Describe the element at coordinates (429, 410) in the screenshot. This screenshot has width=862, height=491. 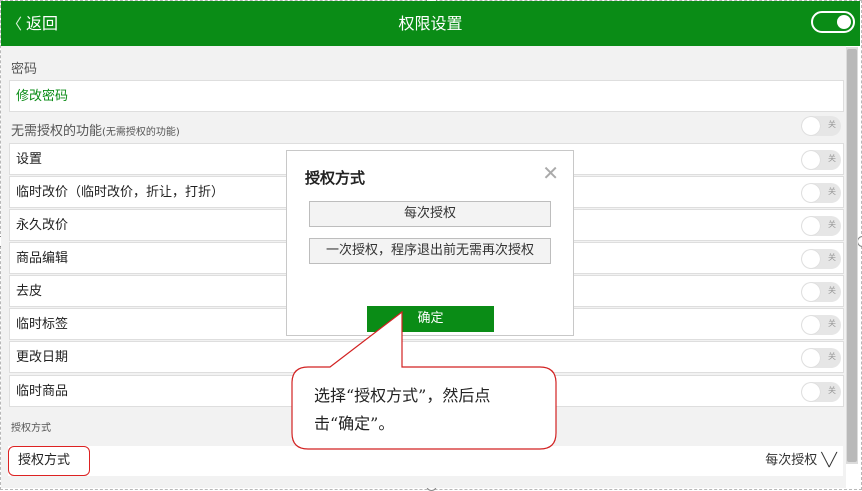
I see `callout-text: 选择“授权方式”，然后点 击“确定”。` at that location.